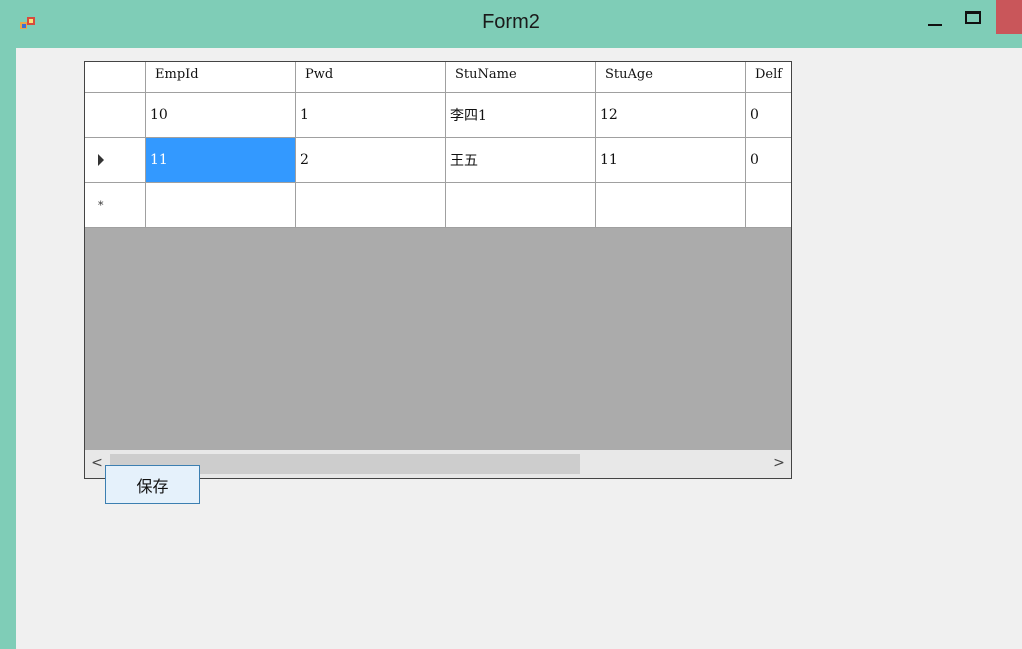 The image size is (1022, 649). I want to click on new-row-star-icon: *, so click(101, 205).